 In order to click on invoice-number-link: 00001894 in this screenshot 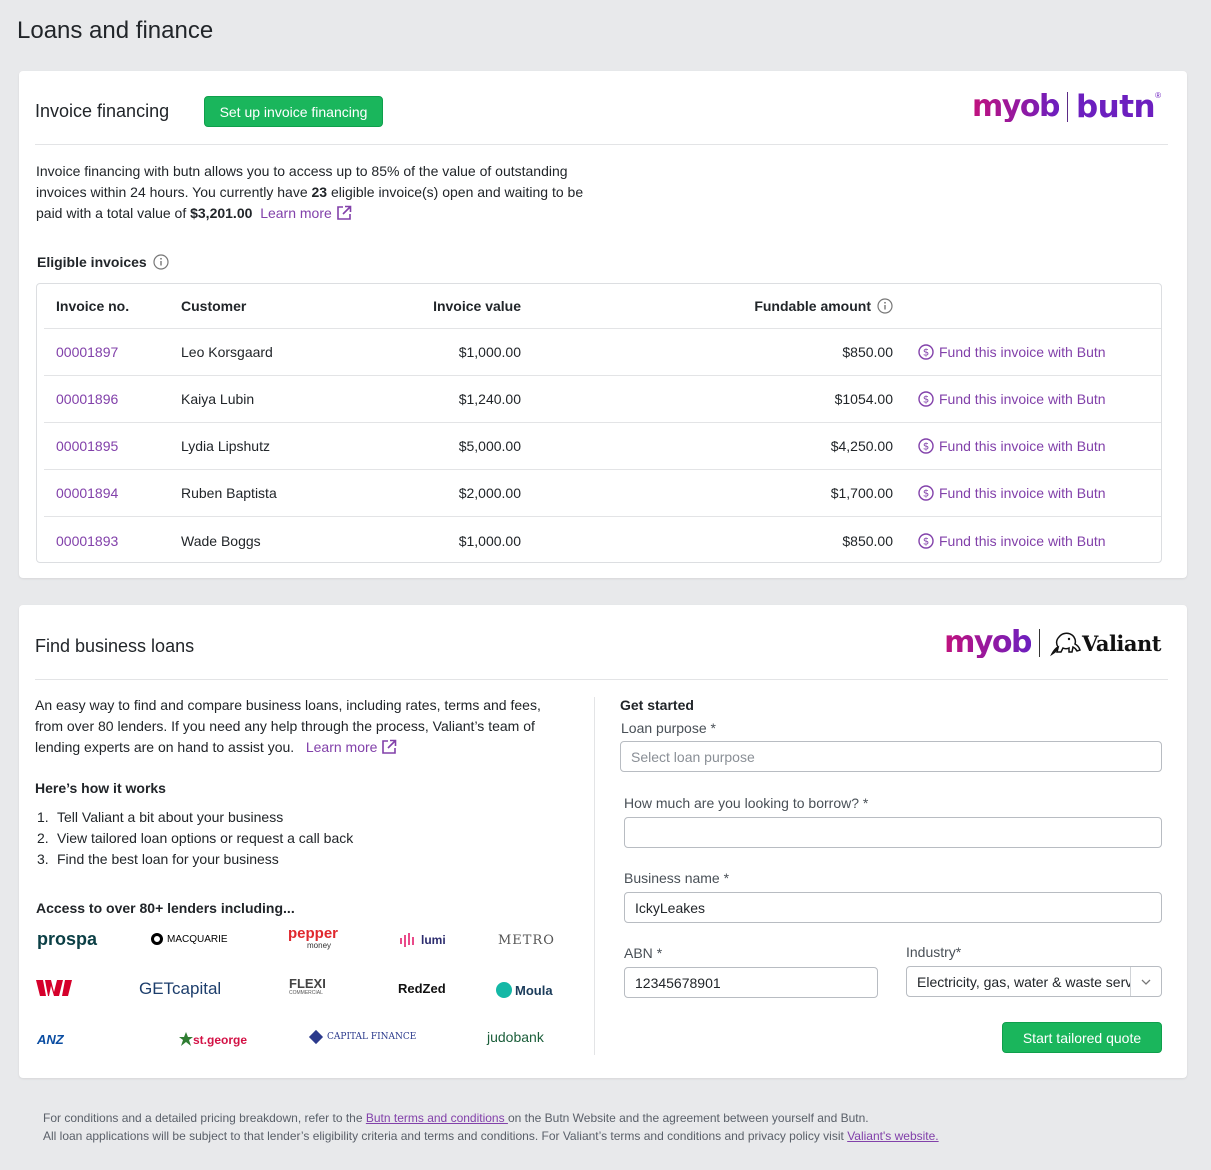, I will do `click(87, 493)`.